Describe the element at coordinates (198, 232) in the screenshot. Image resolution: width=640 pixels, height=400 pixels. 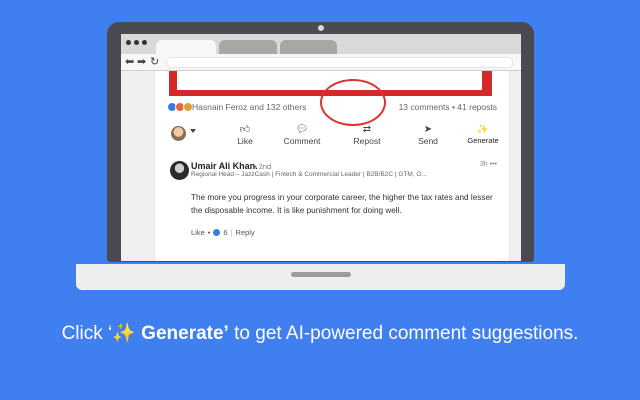
I see `comment-like-button: Like` at that location.